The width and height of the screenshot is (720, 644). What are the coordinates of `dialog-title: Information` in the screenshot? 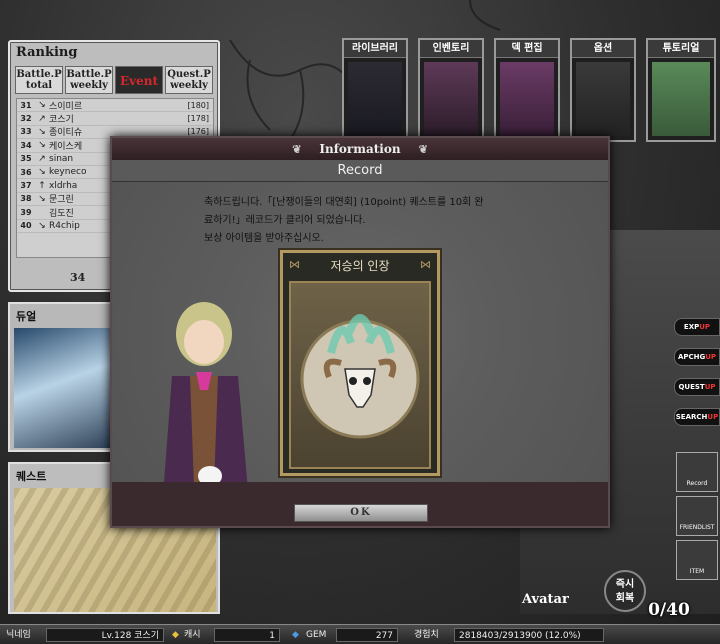 It's located at (360, 149).